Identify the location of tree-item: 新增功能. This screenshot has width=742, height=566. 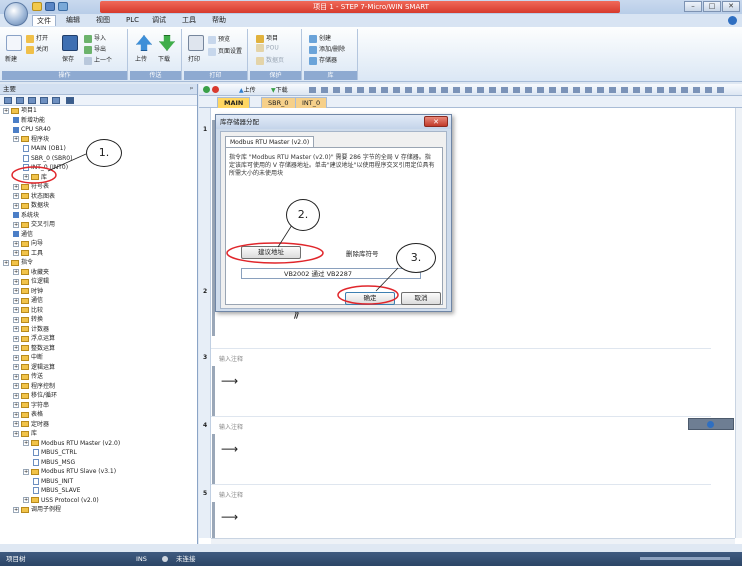
(29, 121).